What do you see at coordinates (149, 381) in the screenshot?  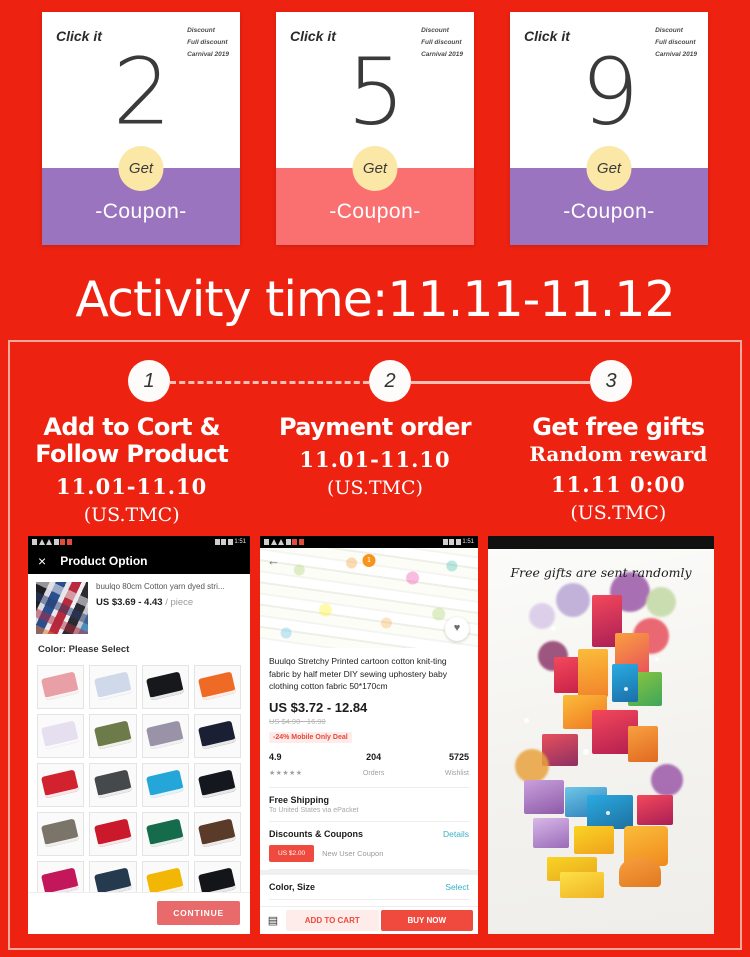 I see `step-circle-1: 1` at bounding box center [149, 381].